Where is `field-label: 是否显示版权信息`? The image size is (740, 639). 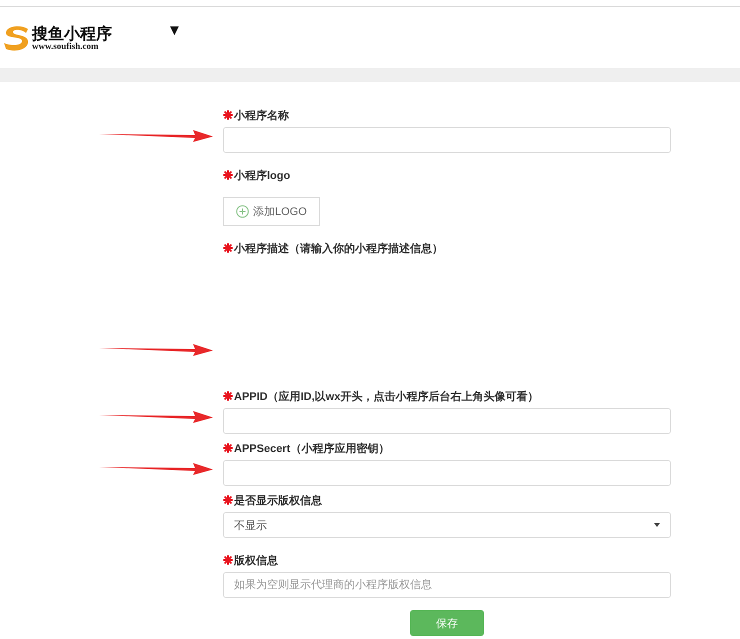
field-label: 是否显示版权信息 is located at coordinates (278, 501).